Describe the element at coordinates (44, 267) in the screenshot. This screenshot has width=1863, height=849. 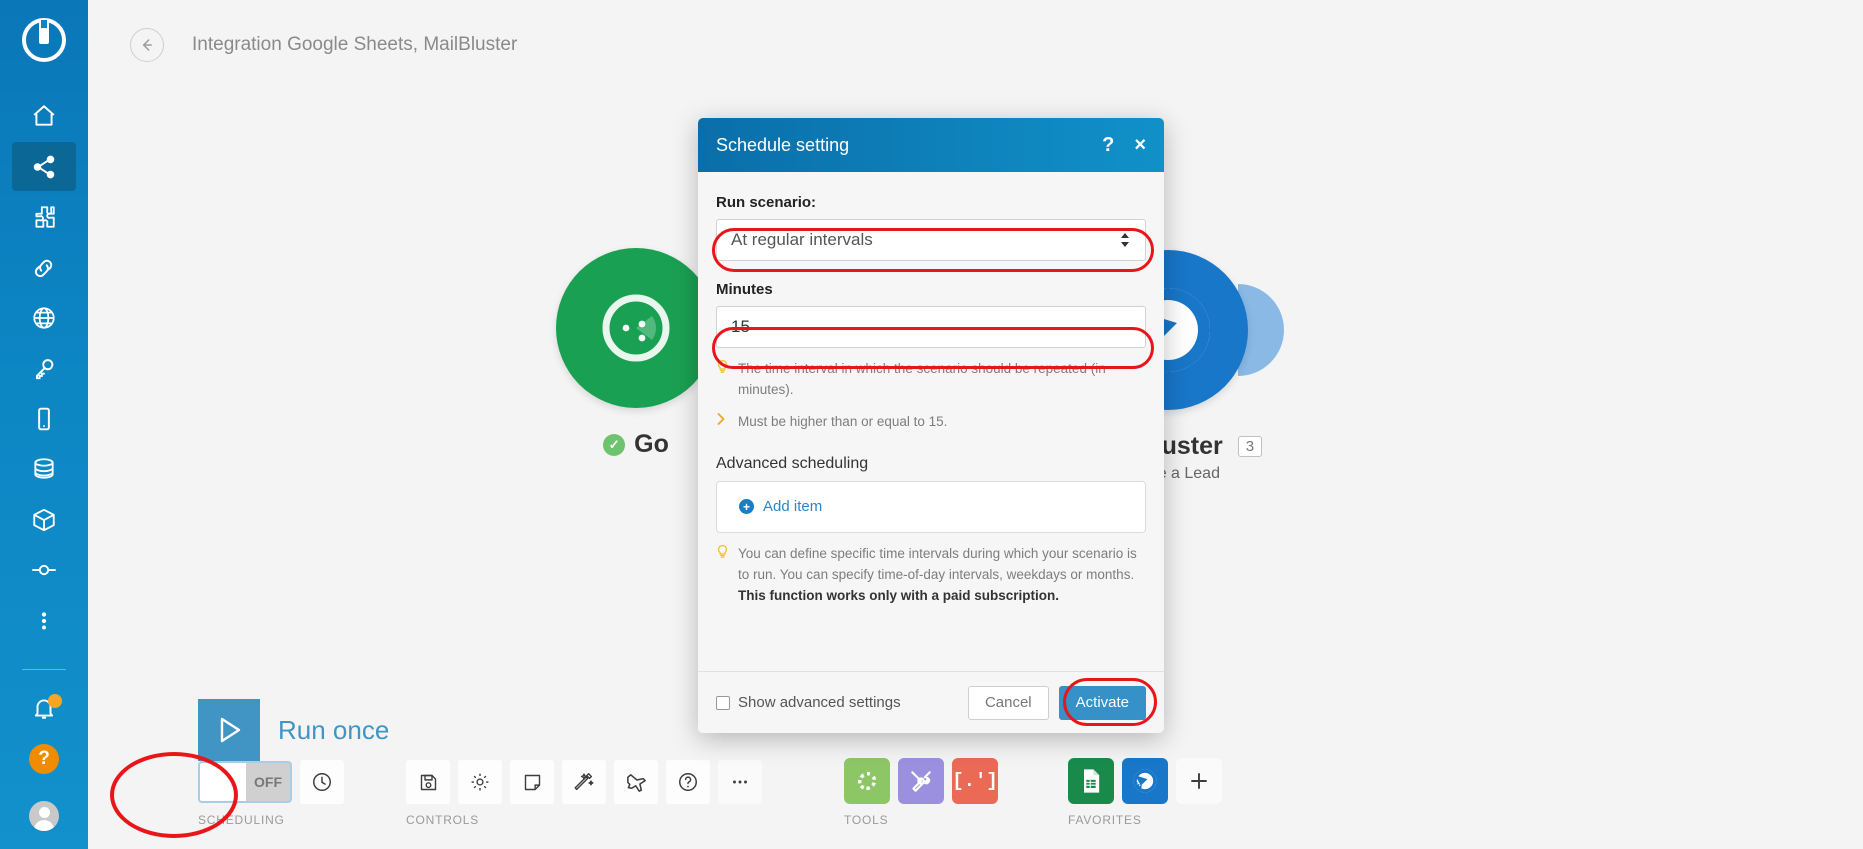
I see `sidebar-item-connections` at that location.